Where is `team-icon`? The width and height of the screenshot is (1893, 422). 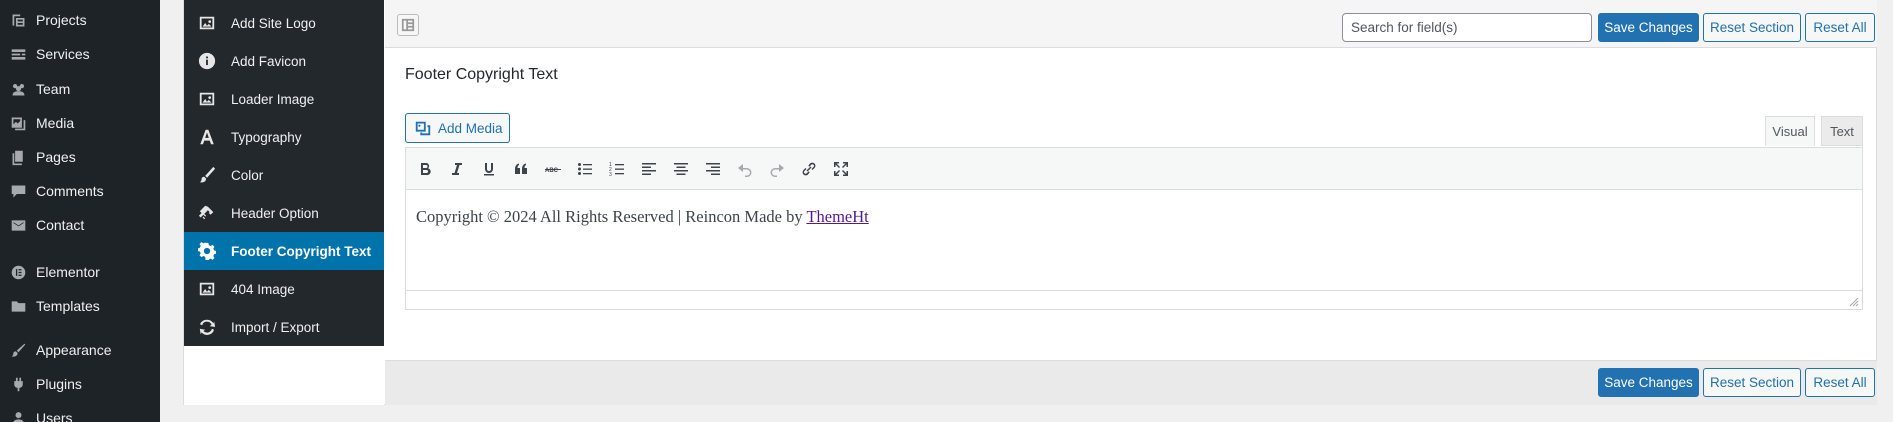
team-icon is located at coordinates (18, 89).